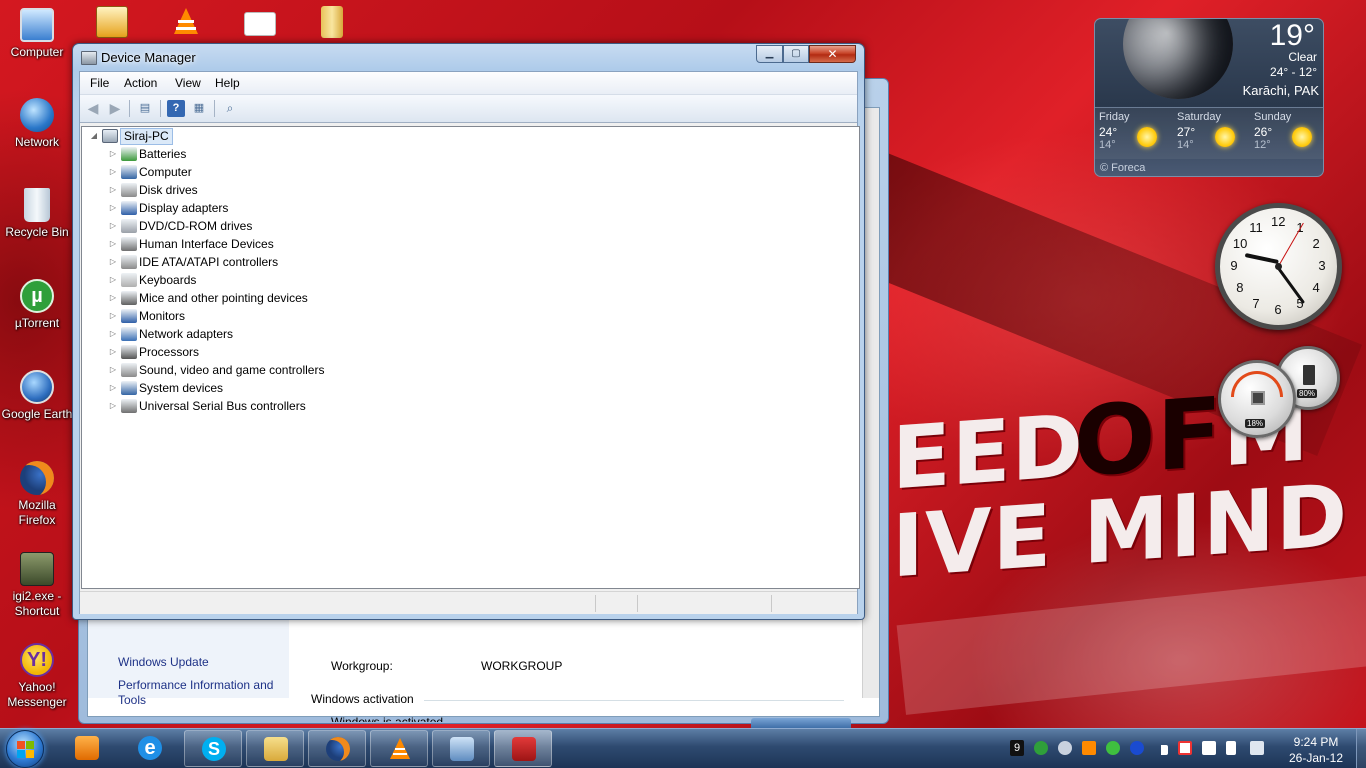 This screenshot has height=768, width=1366. Describe the element at coordinates (230, 108) in the screenshot. I see `scan-hardware-icon: ⌕` at that location.